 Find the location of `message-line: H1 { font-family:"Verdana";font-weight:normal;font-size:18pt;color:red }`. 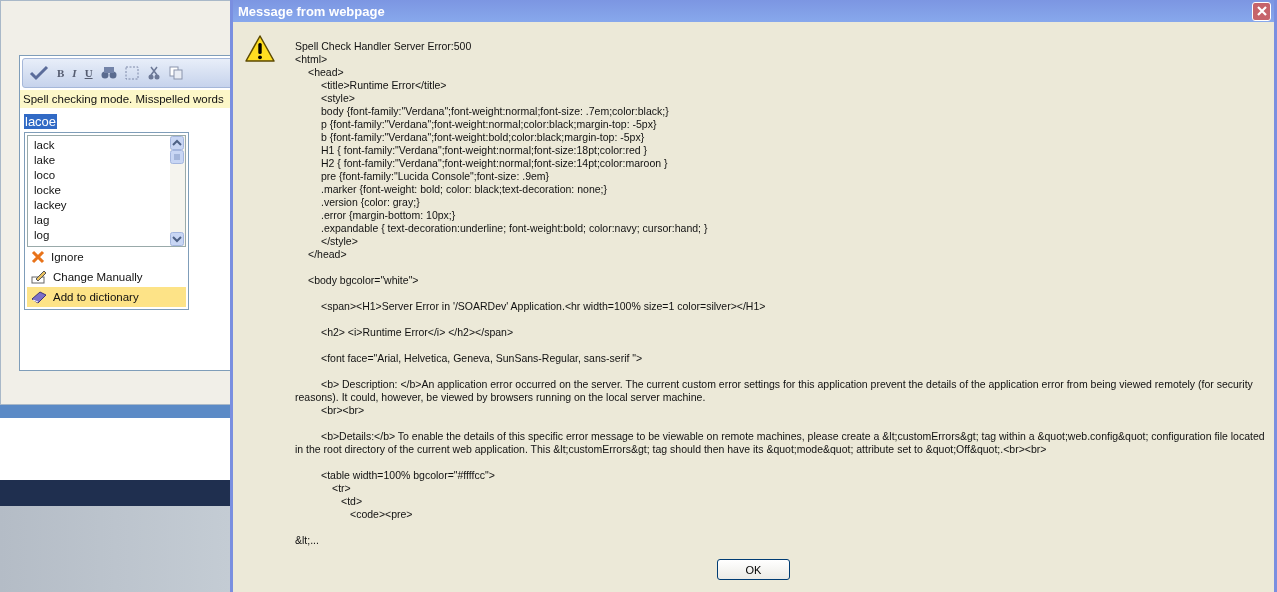

message-line: H1 { font-family:"Verdana";font-weight:normal;font-size:18pt;color:red } is located at coordinates (484, 150).